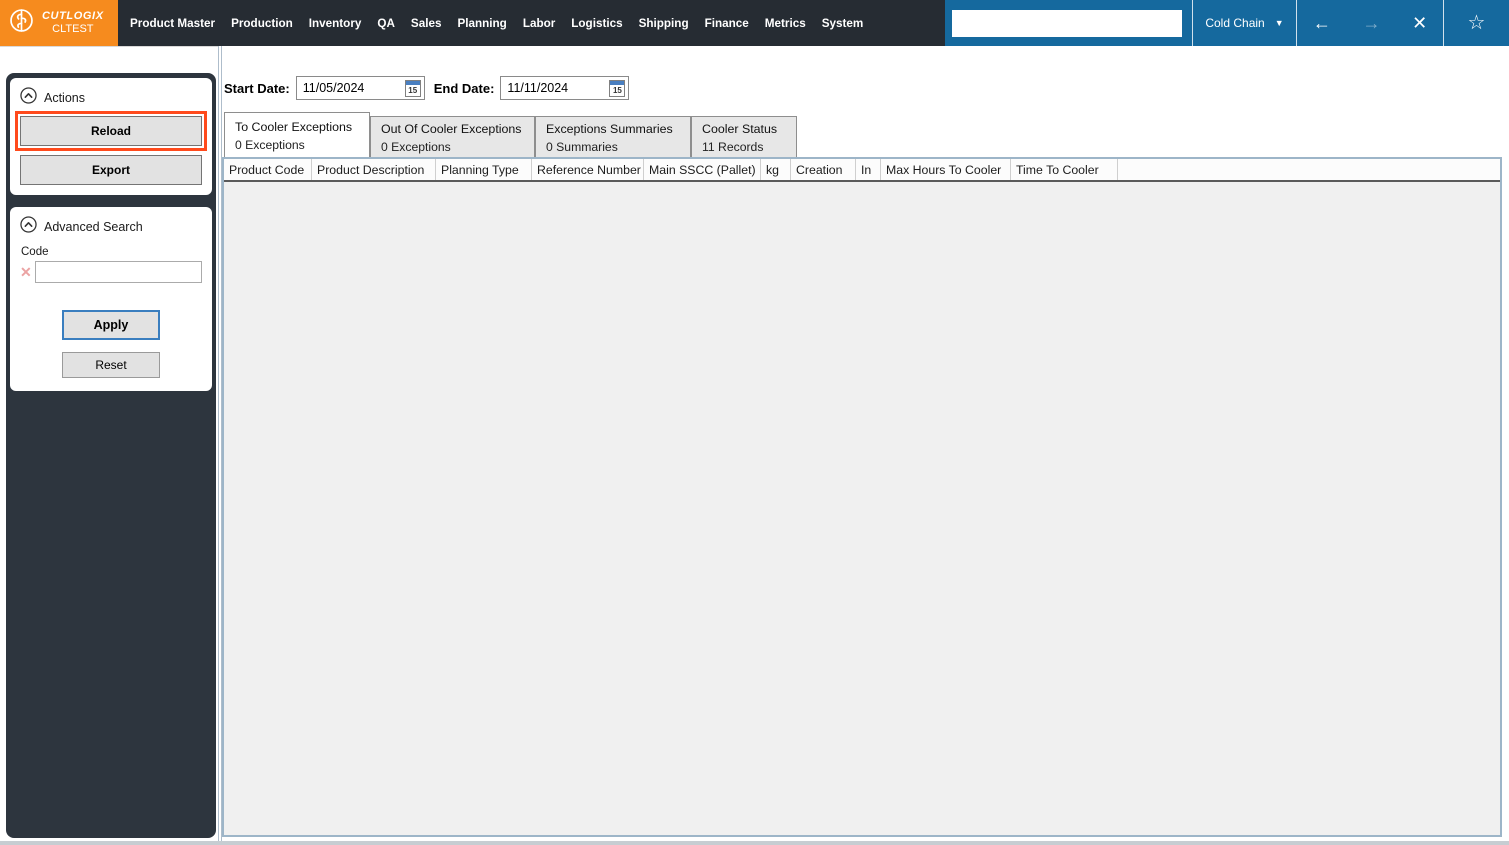 The image size is (1509, 845). I want to click on advanced-search-panel-title: Advanced Search, so click(93, 227).